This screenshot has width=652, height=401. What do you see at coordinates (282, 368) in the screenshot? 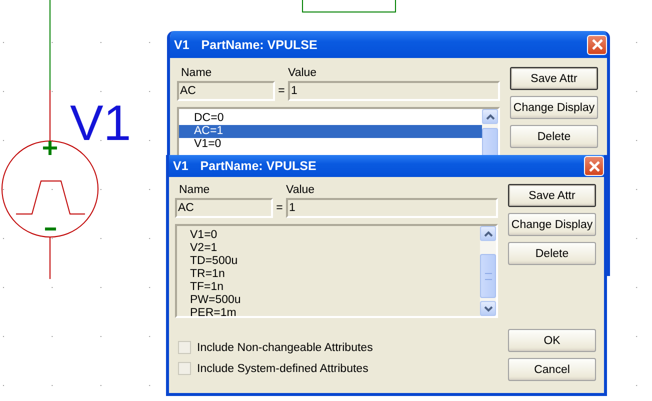
I see `checkbox-label: Include System-defined Attributes` at bounding box center [282, 368].